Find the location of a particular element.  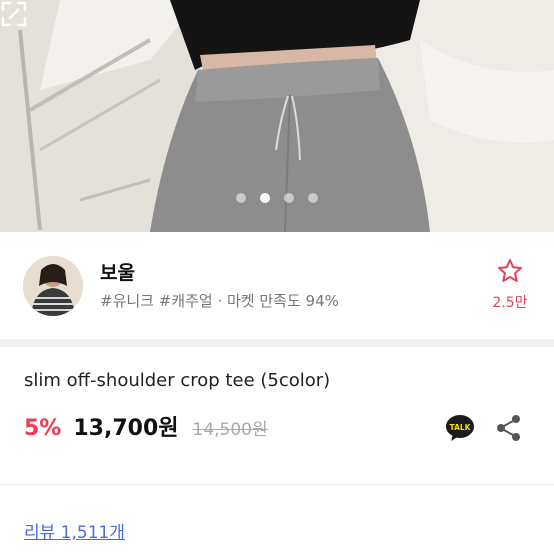

shop-tags: #유니크 #캐주얼 · 마켓 만족도 94% is located at coordinates (219, 301).